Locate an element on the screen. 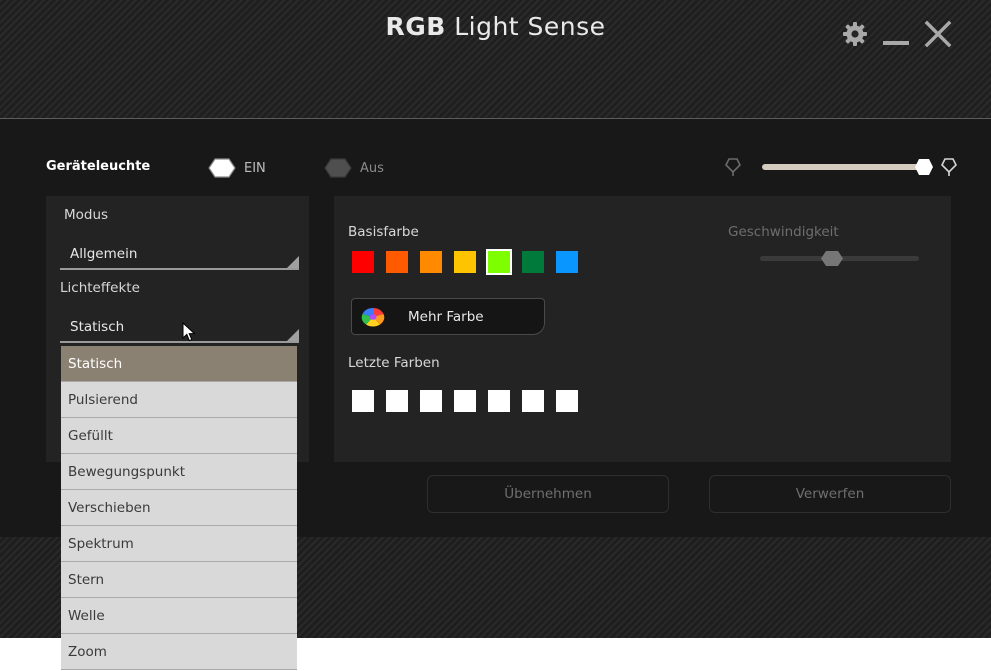 Image resolution: width=991 pixels, height=671 pixels. speed-label: Geschwindigkeit is located at coordinates (783, 232).